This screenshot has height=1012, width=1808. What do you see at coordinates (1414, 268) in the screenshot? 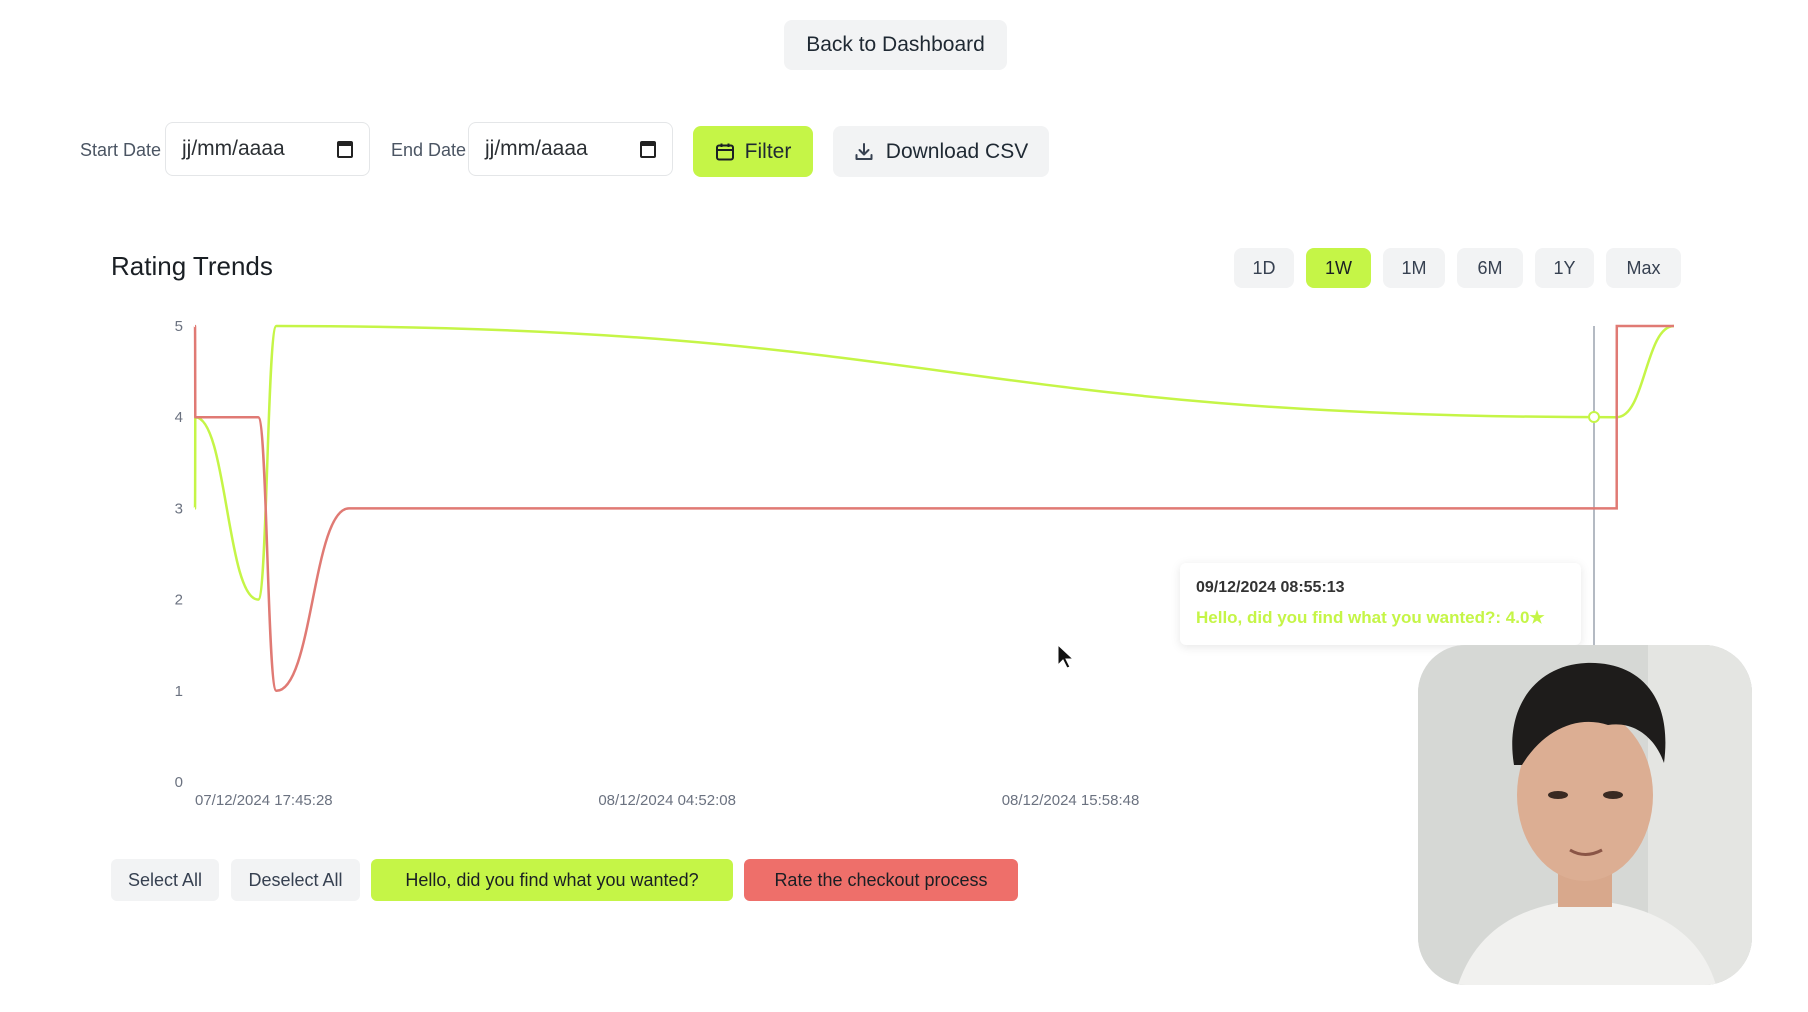
I see `range-1m-button: 1M` at bounding box center [1414, 268].